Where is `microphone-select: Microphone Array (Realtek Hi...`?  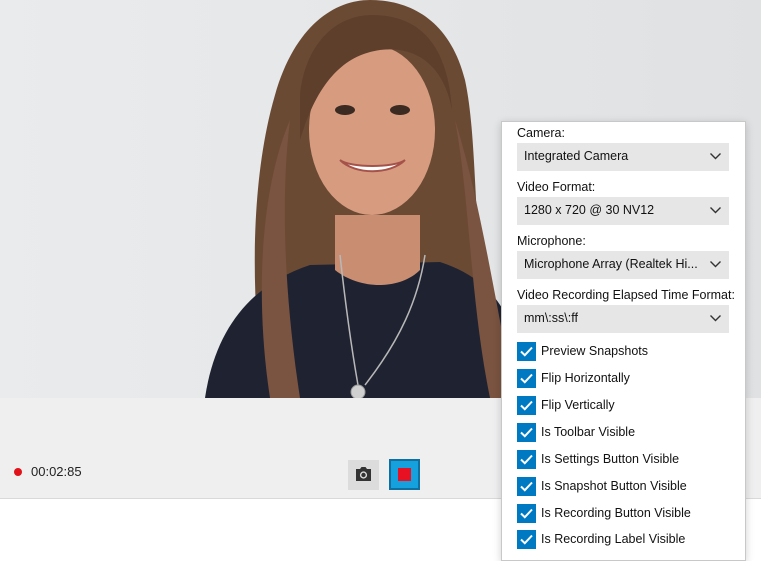 microphone-select: Microphone Array (Realtek Hi... is located at coordinates (623, 265).